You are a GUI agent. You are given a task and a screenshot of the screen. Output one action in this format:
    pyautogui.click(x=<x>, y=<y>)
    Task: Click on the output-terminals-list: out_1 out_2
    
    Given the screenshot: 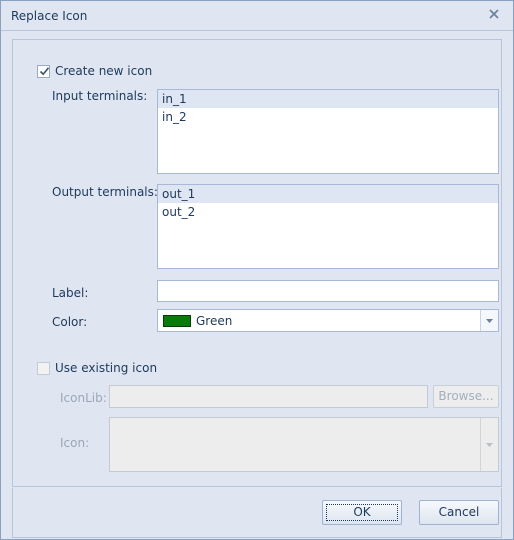 What is the action you would take?
    pyautogui.click(x=328, y=226)
    